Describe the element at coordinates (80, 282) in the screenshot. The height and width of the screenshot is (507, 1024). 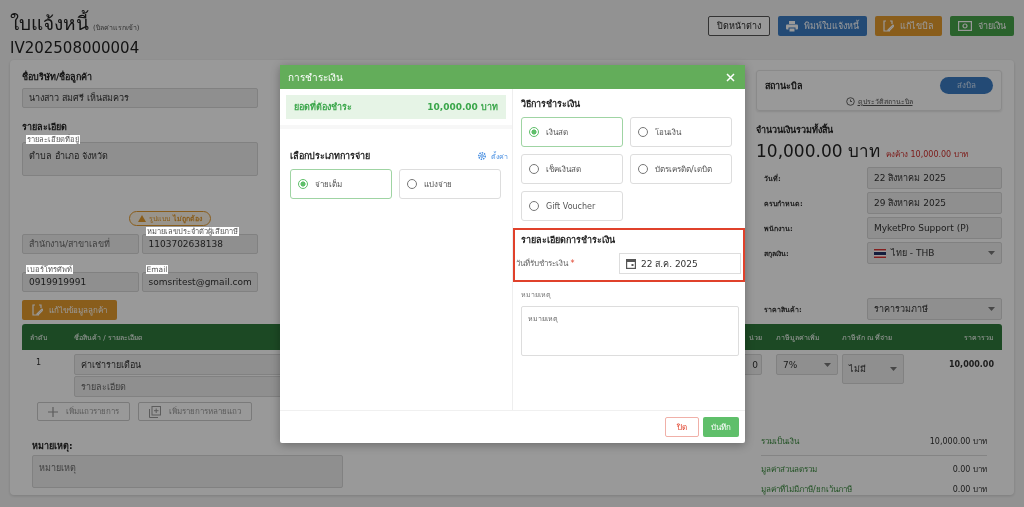
I see `phone-field: 0919919991` at that location.